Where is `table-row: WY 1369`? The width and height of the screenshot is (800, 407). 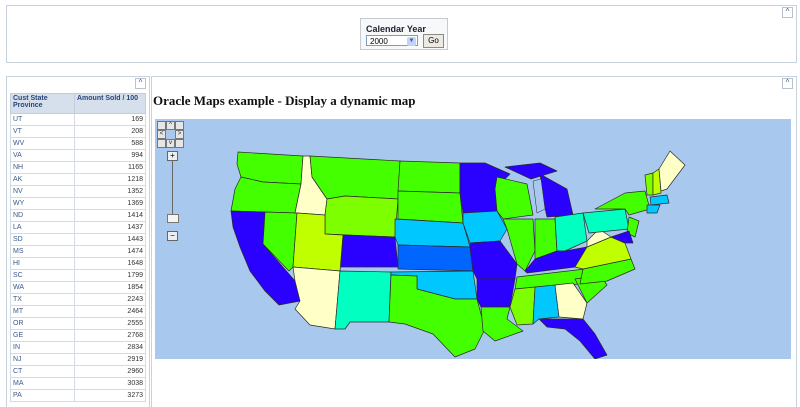 table-row: WY 1369 is located at coordinates (78, 203).